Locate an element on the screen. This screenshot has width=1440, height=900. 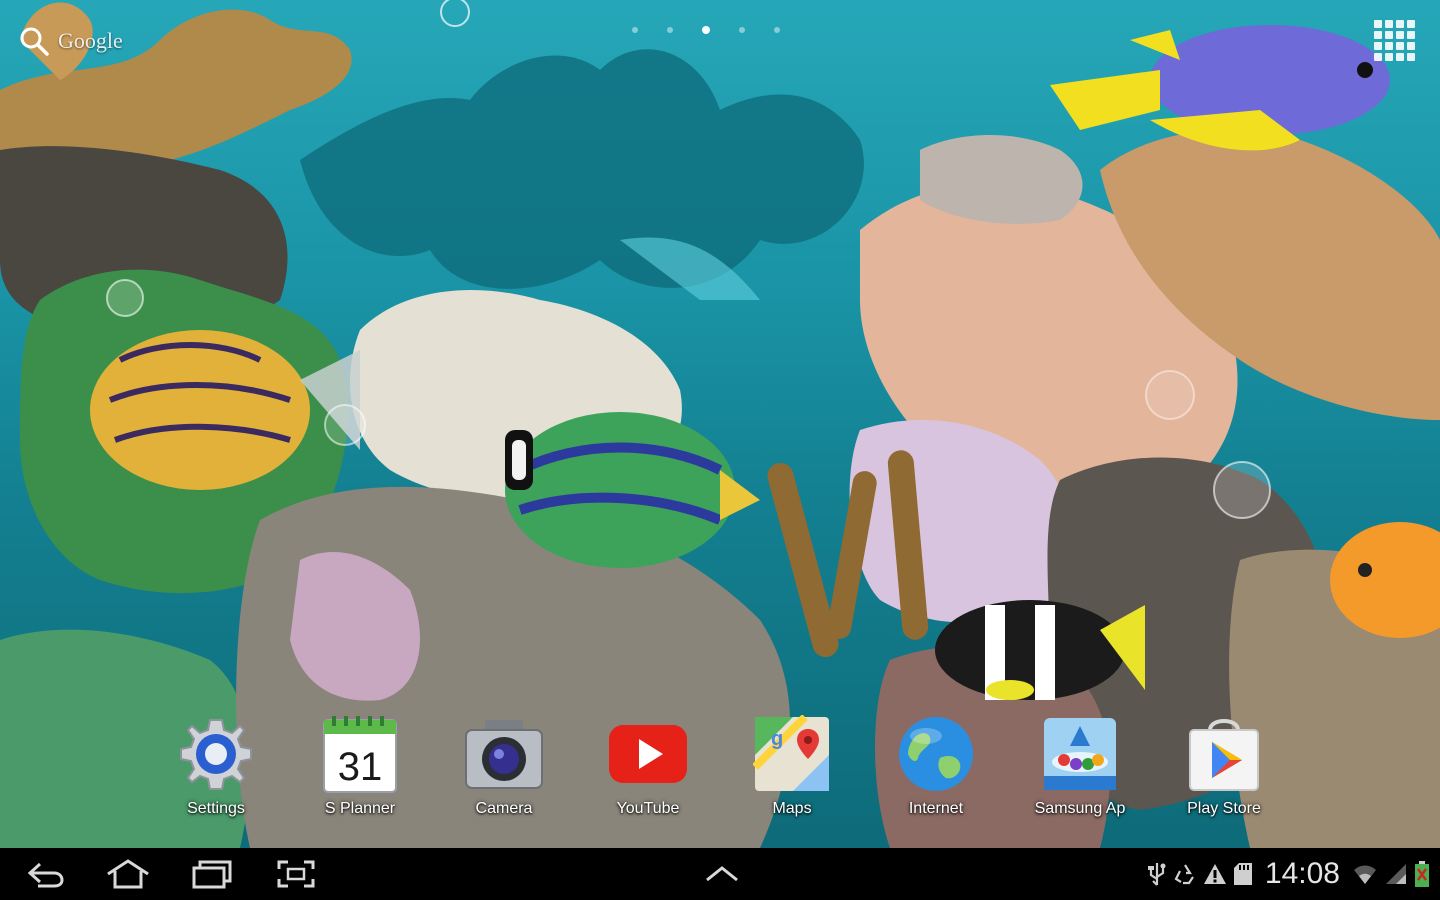
app-settings: Settings is located at coordinates (216, 769).